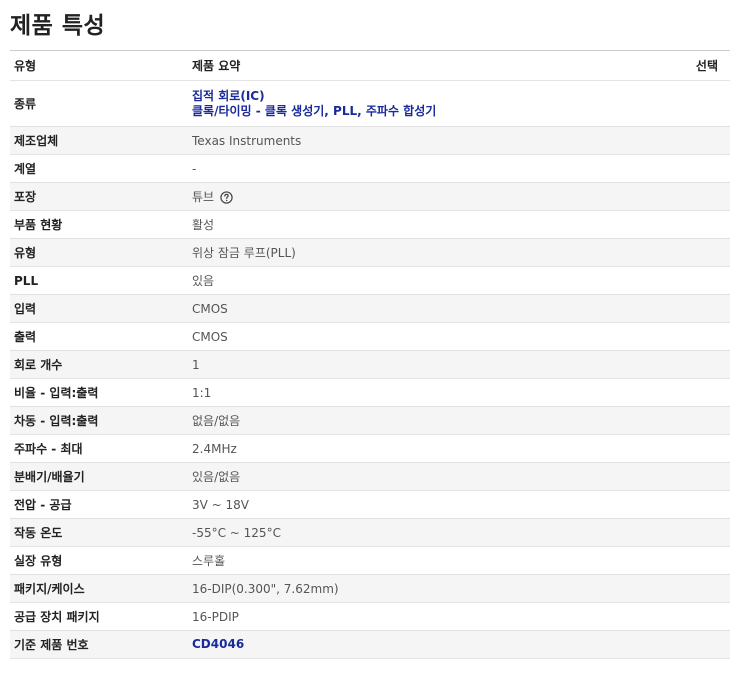 The image size is (730, 691). I want to click on table-row: 주파수 - 최대 2.4MHz, so click(370, 448).